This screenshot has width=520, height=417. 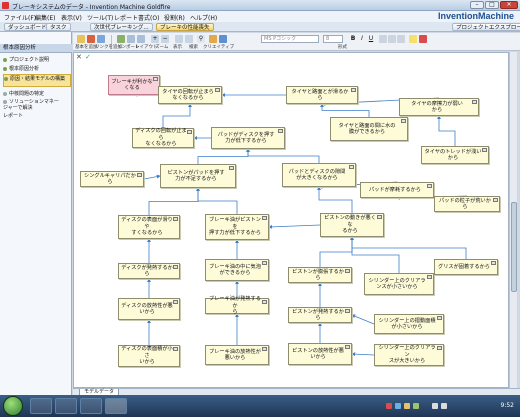 What do you see at coordinates (185, 27) in the screenshot?
I see `tab-brake-loss: ブレーキの性能喪失` at bounding box center [185, 27].